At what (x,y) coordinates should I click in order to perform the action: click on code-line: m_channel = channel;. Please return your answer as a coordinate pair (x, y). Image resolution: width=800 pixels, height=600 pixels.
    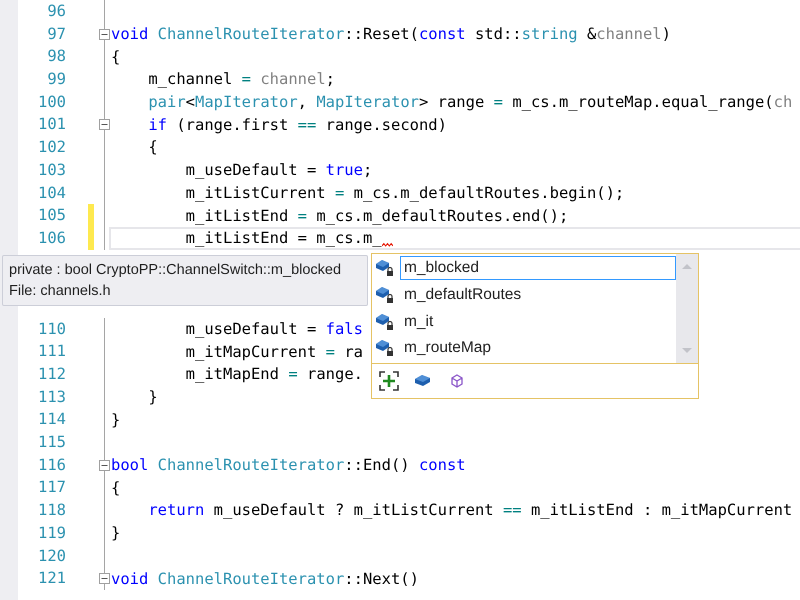
    Looking at the image, I should click on (241, 79).